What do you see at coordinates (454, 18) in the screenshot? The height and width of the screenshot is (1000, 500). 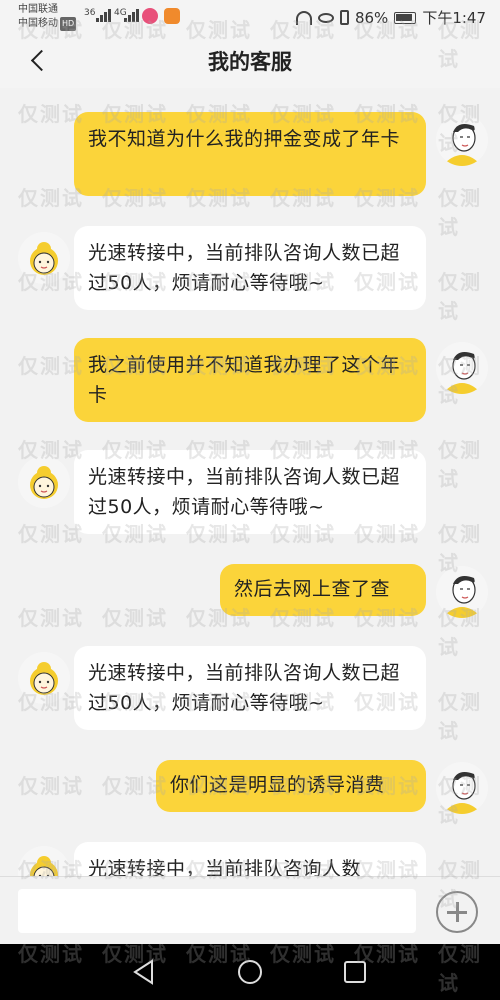 I see `clock: 下午1:47` at bounding box center [454, 18].